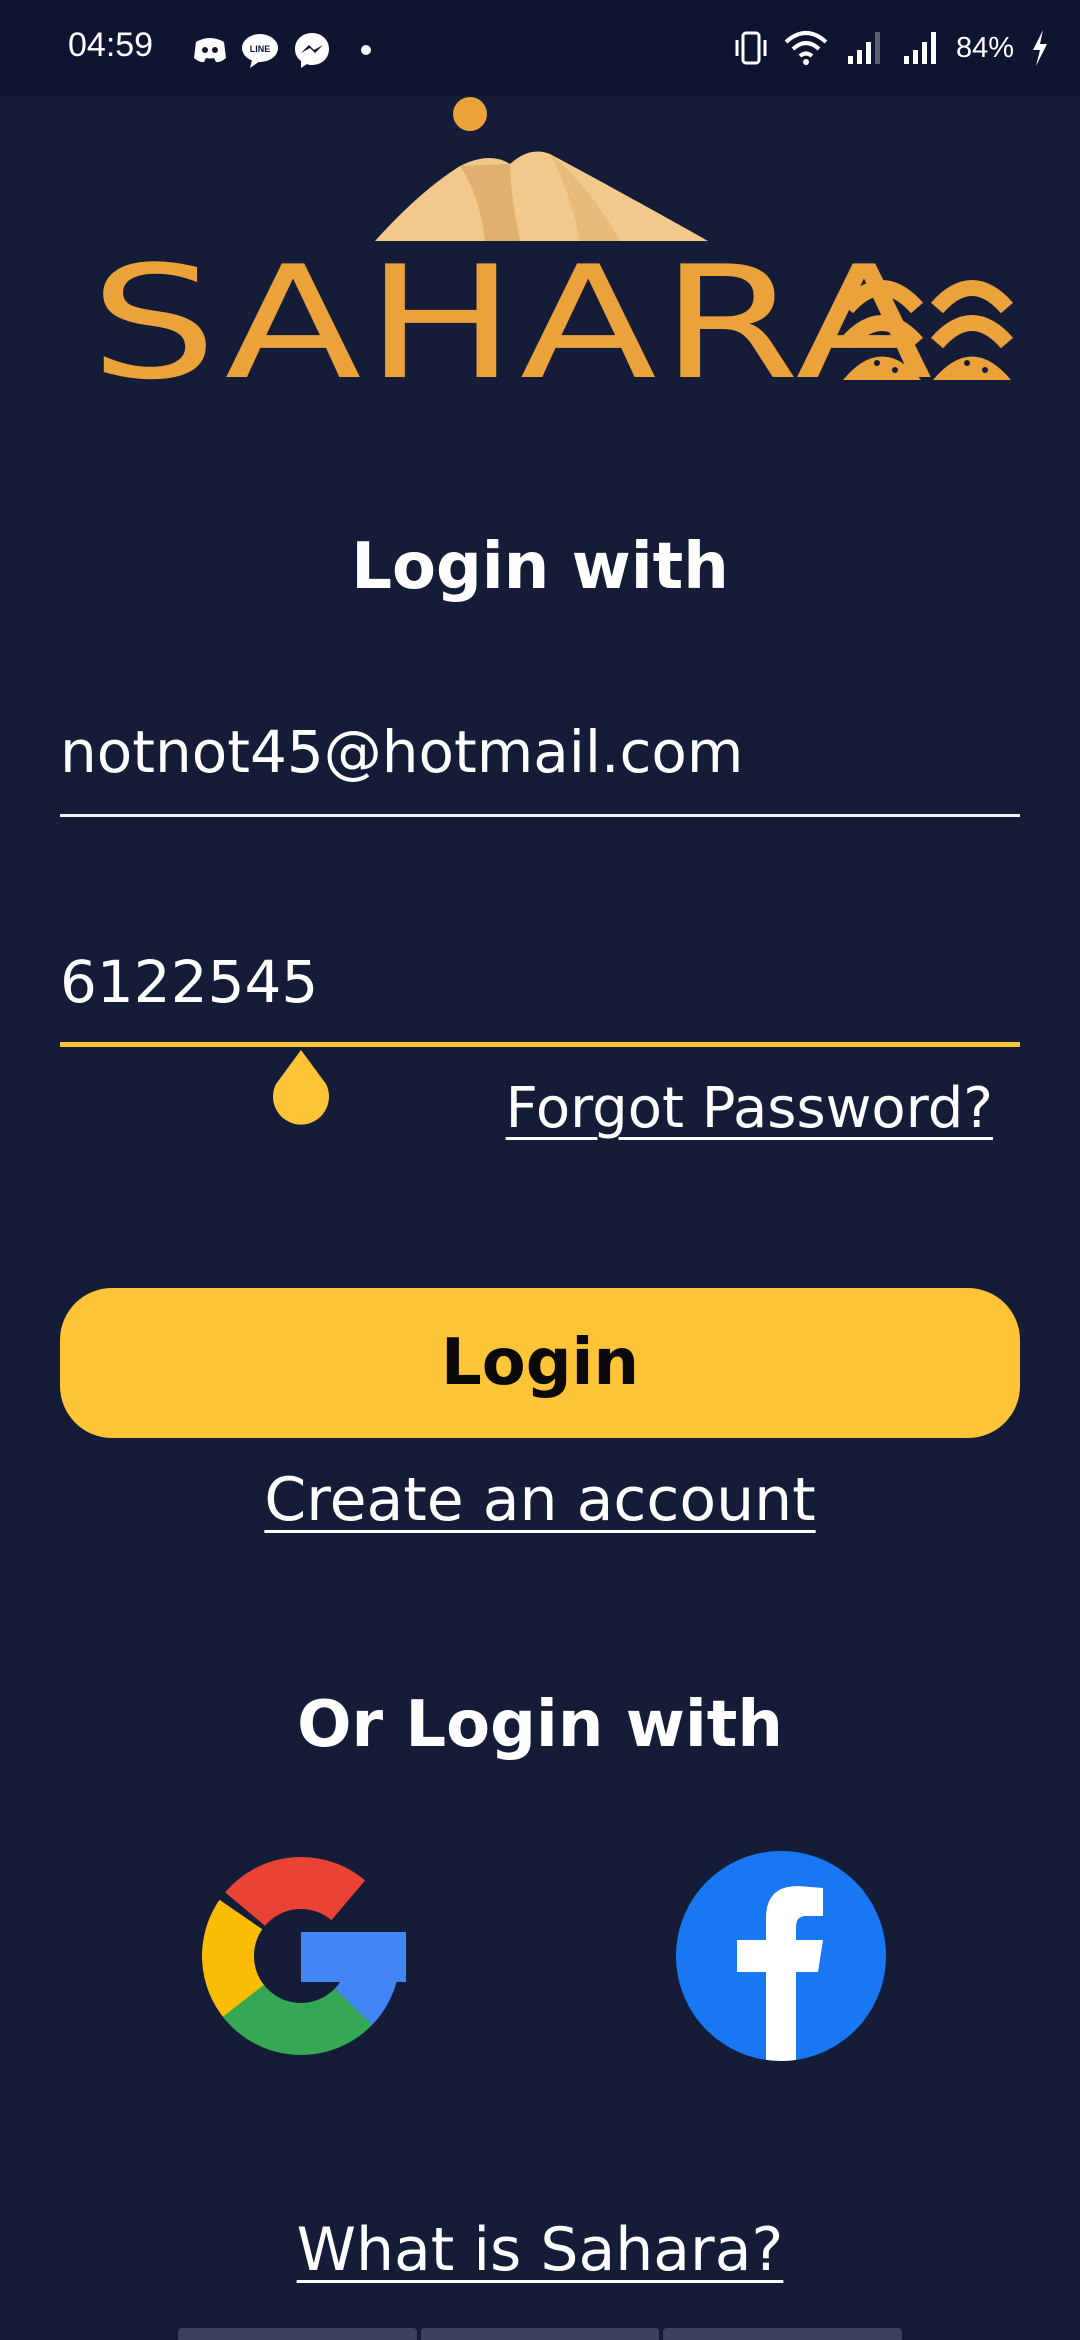 The width and height of the screenshot is (1080, 2340). Describe the element at coordinates (540, 982) in the screenshot. I see `password-field` at that location.